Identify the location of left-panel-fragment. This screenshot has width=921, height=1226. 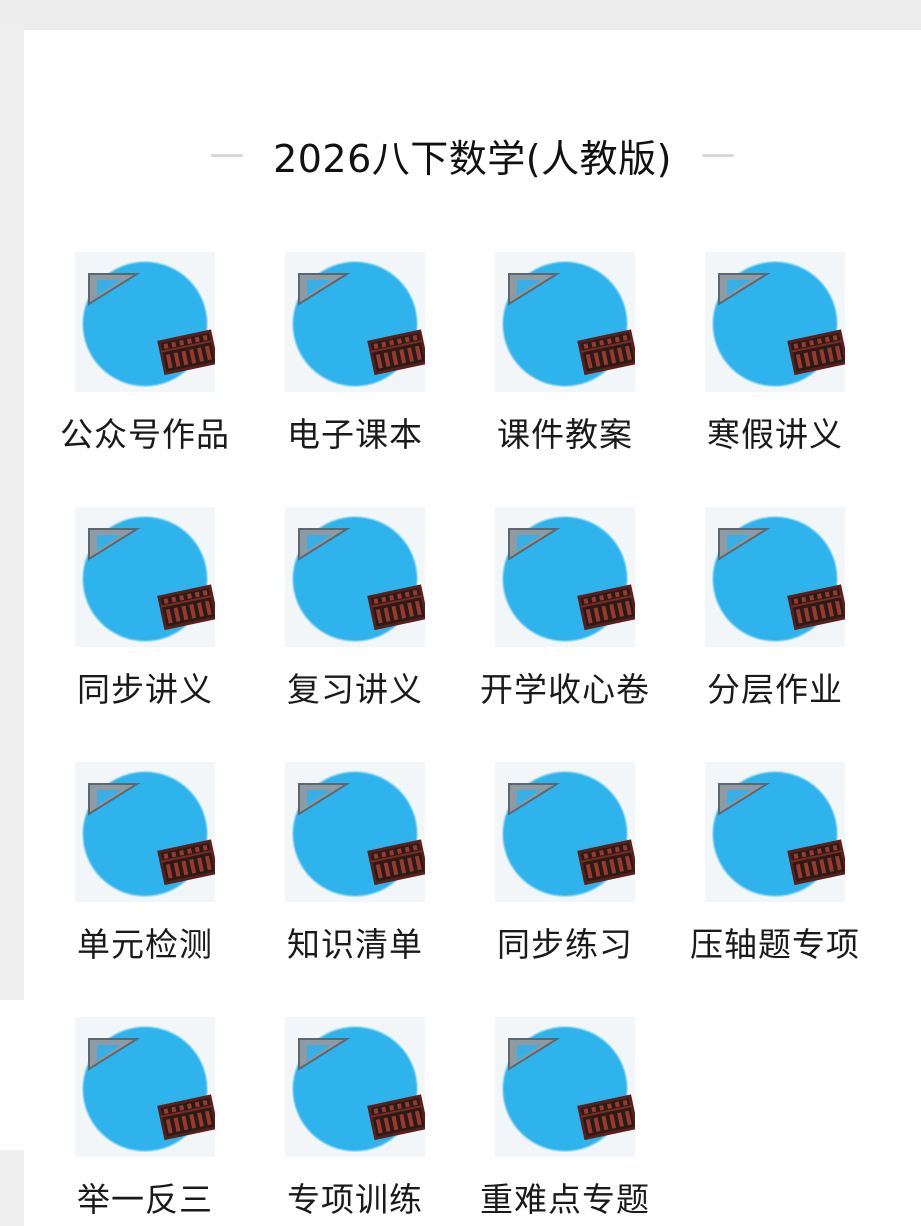
(12, 1075).